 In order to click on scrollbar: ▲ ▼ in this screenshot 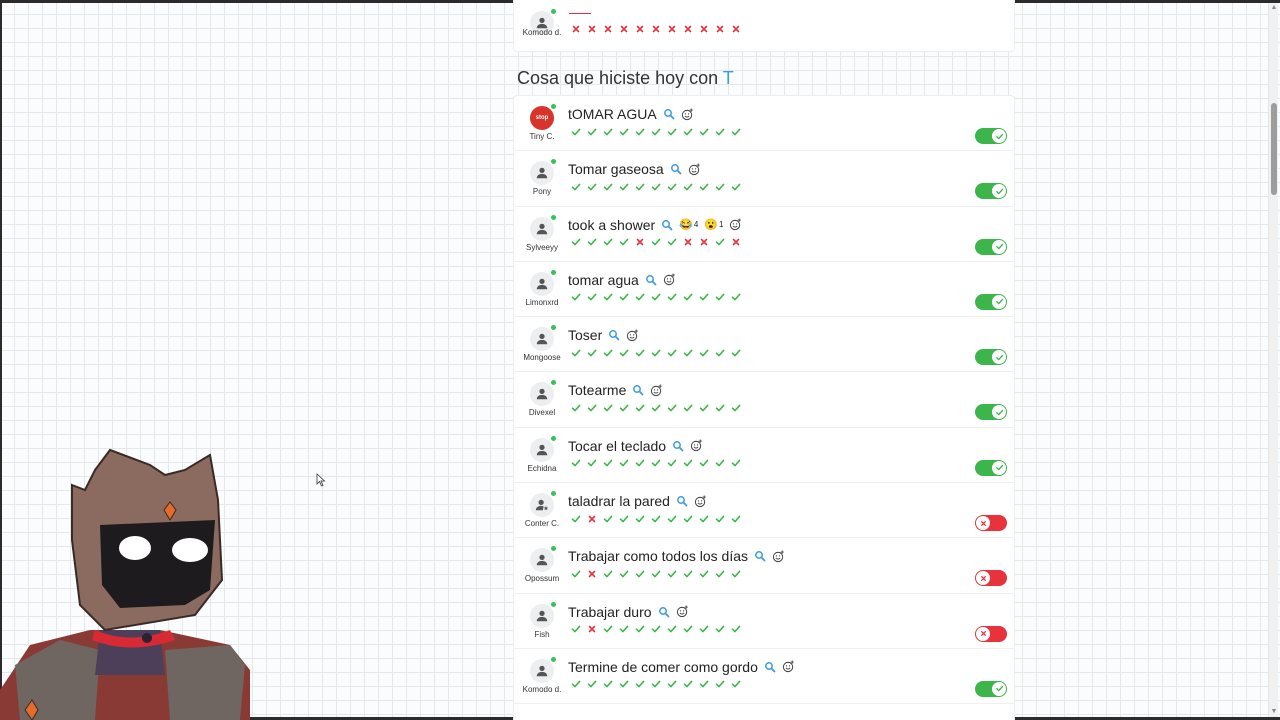, I will do `click(1273, 360)`.